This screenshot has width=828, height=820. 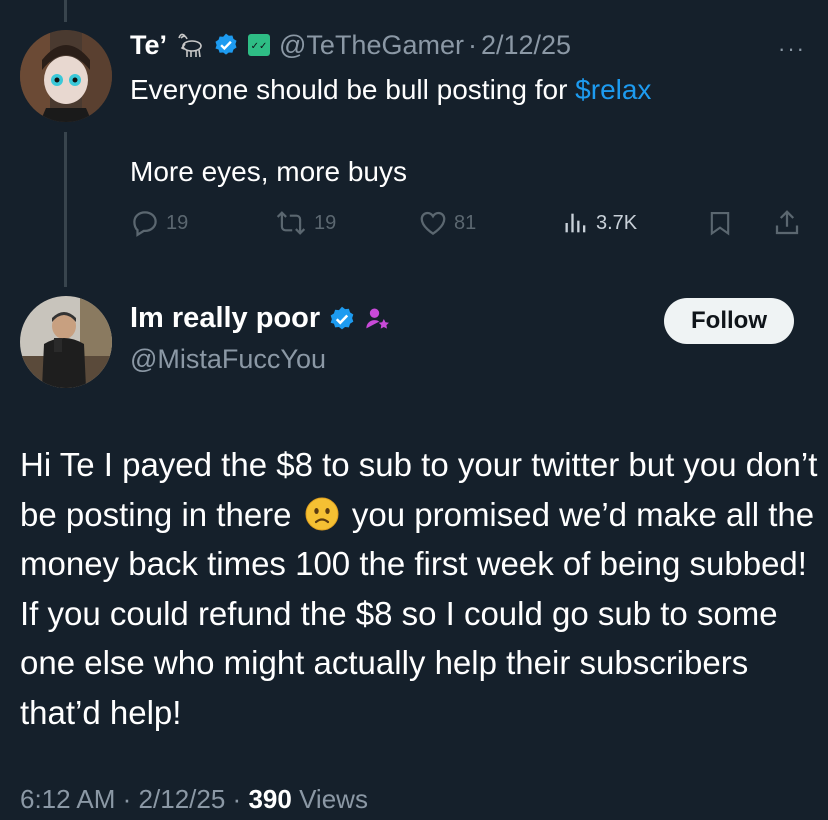 I want to click on repost-count: 19, so click(x=325, y=222).